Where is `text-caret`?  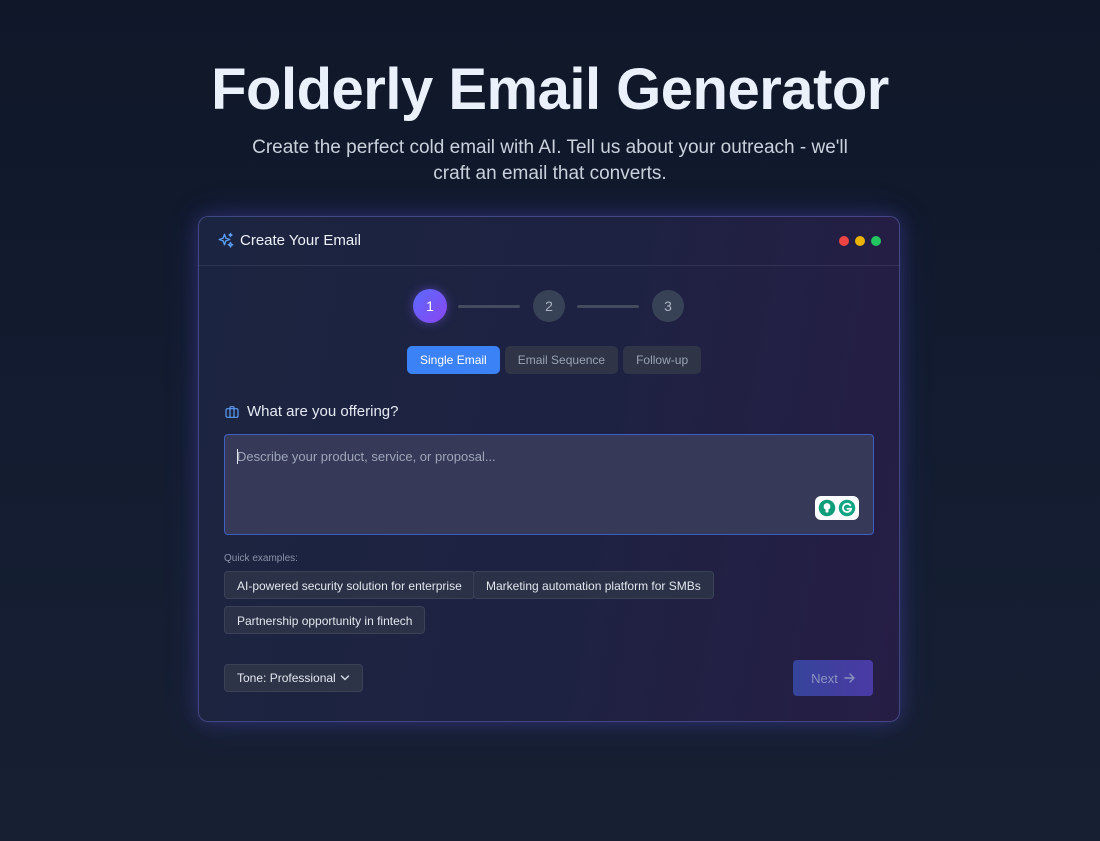 text-caret is located at coordinates (237, 456).